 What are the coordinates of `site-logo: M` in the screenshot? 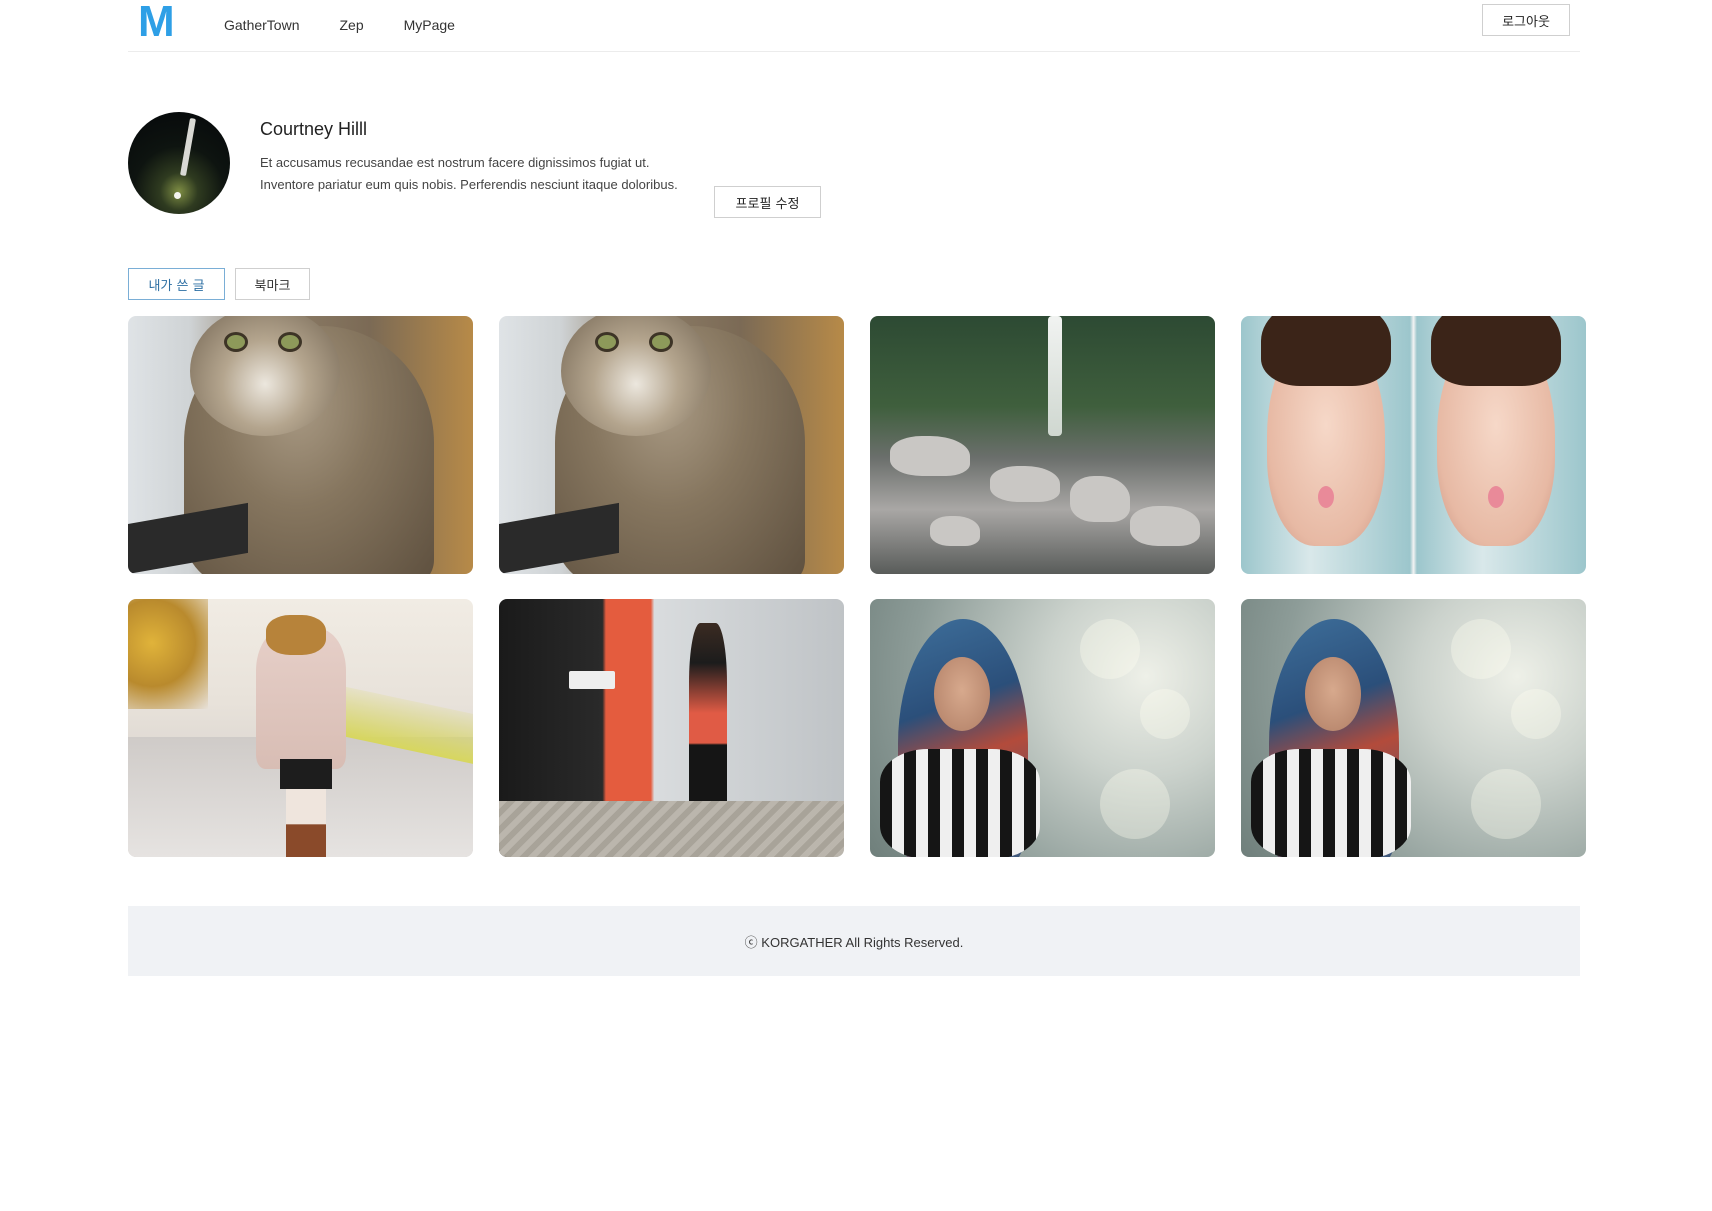 It's located at (156, 23).